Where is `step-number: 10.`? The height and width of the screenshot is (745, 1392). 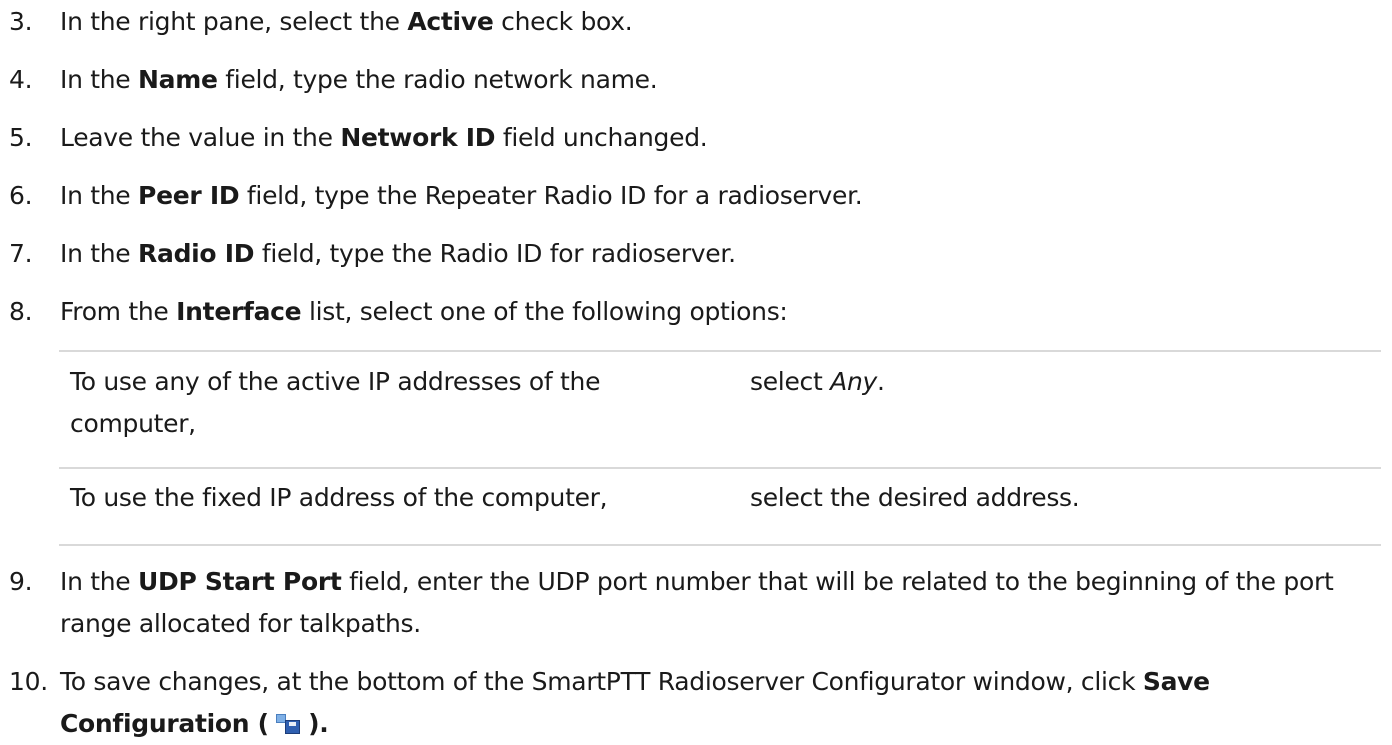 step-number: 10. is located at coordinates (28, 681).